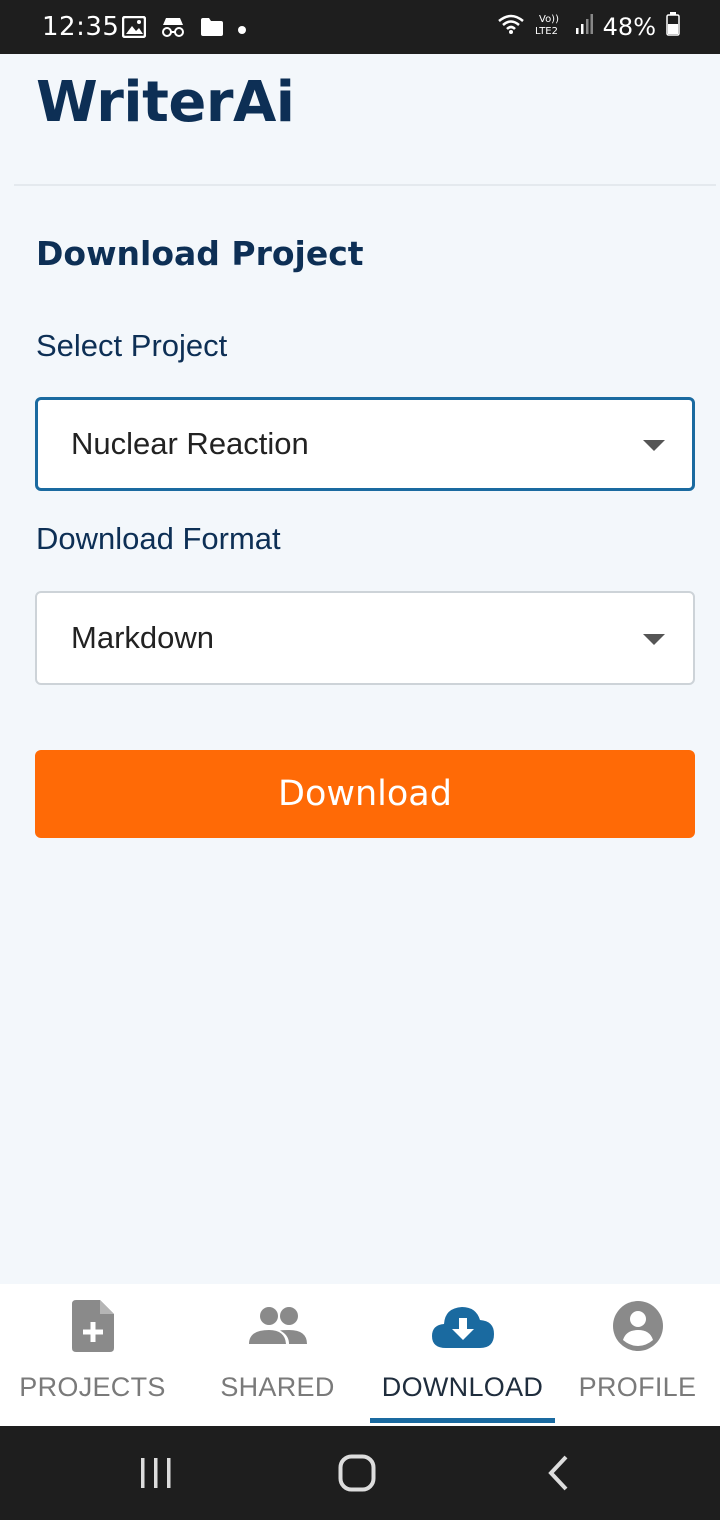  I want to click on svg-text: LTE2, so click(546, 31).